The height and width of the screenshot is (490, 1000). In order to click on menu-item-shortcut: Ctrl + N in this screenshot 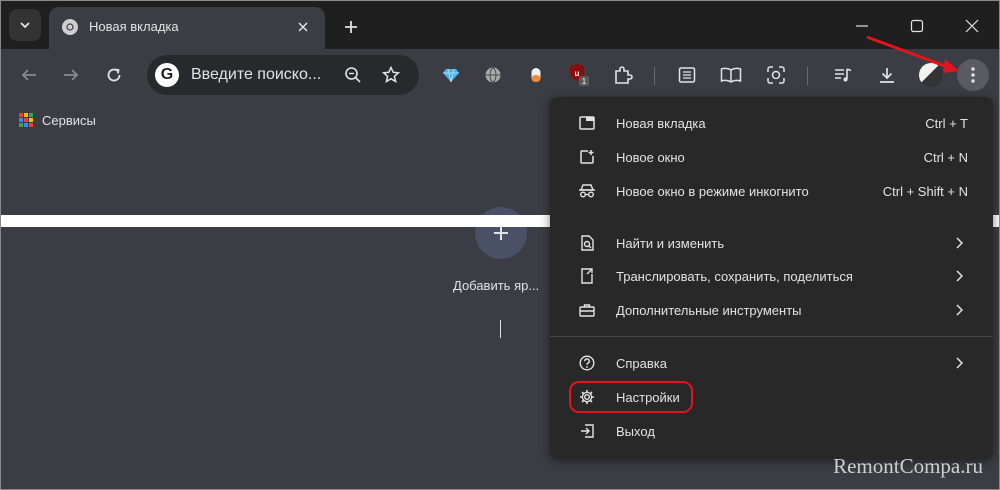, I will do `click(945, 157)`.